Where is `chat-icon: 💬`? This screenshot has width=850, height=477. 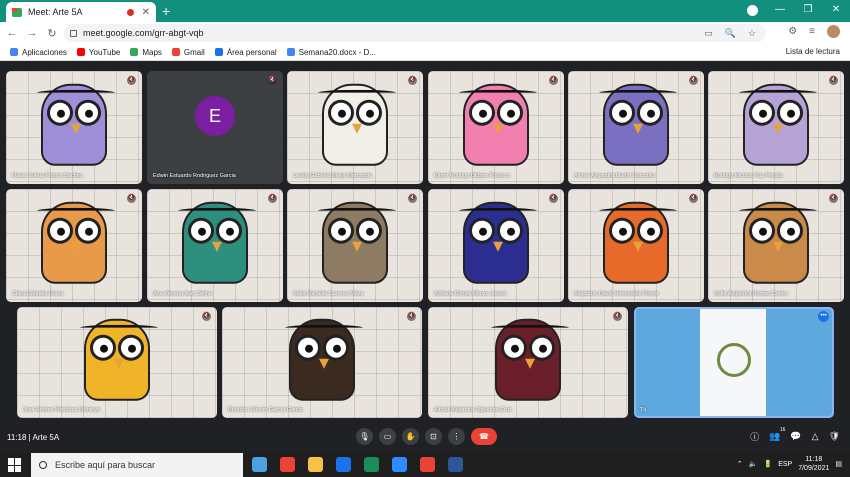 chat-icon: 💬 is located at coordinates (795, 436).